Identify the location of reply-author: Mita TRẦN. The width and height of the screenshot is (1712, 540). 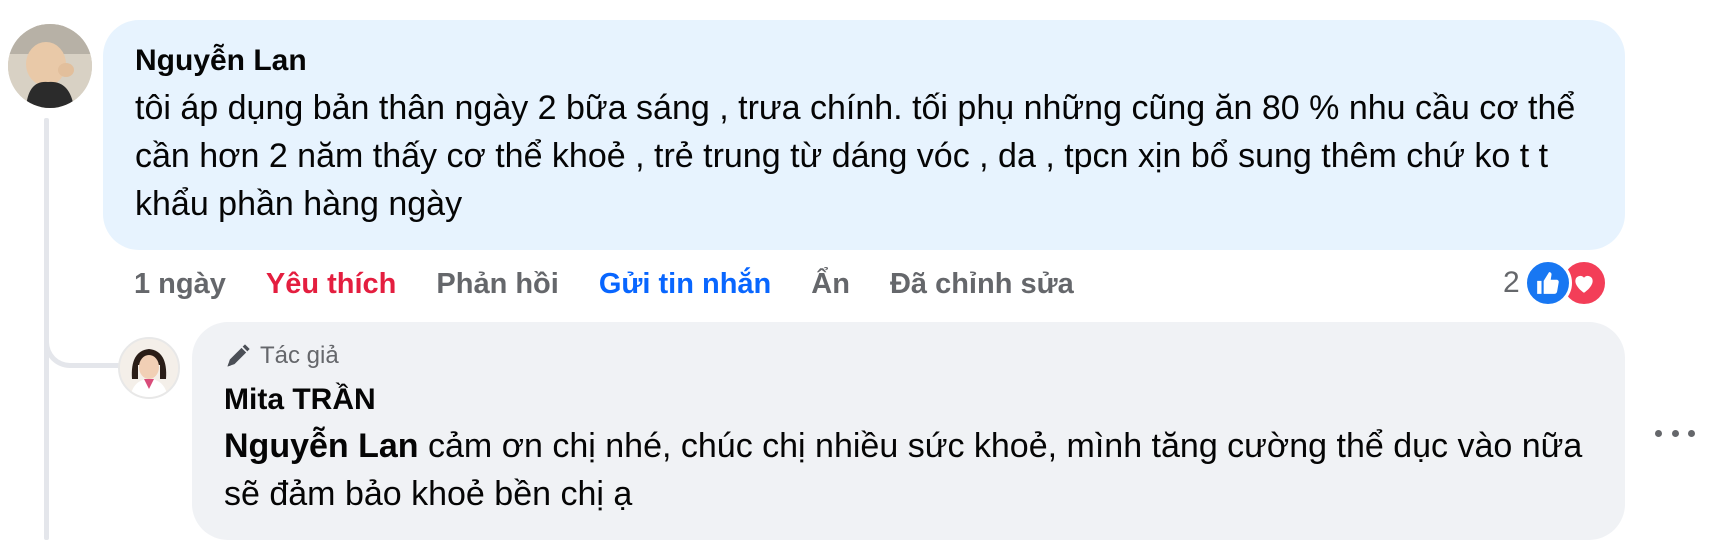
(909, 400).